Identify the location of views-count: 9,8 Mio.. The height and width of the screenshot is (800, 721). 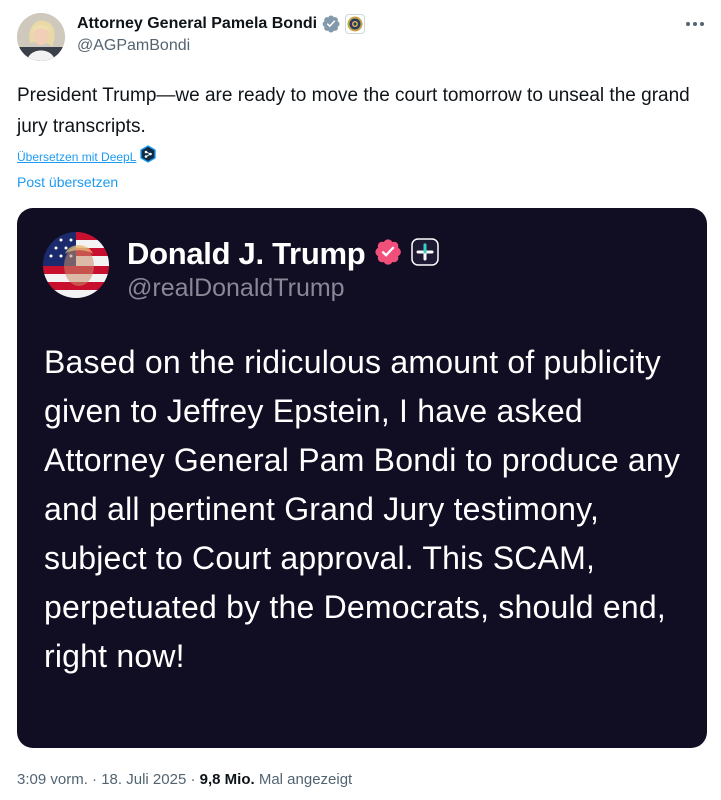
(227, 779).